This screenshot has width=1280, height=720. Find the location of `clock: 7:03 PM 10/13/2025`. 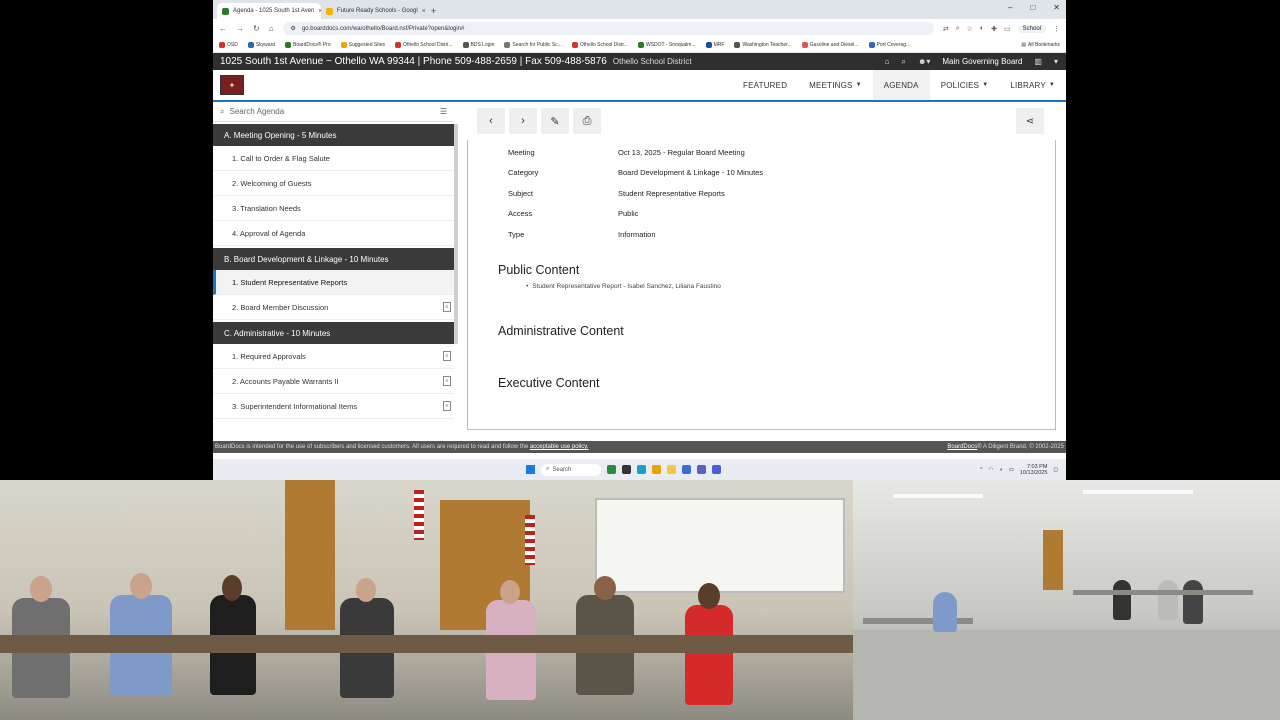

clock: 7:03 PM 10/13/2025 is located at coordinates (1034, 470).